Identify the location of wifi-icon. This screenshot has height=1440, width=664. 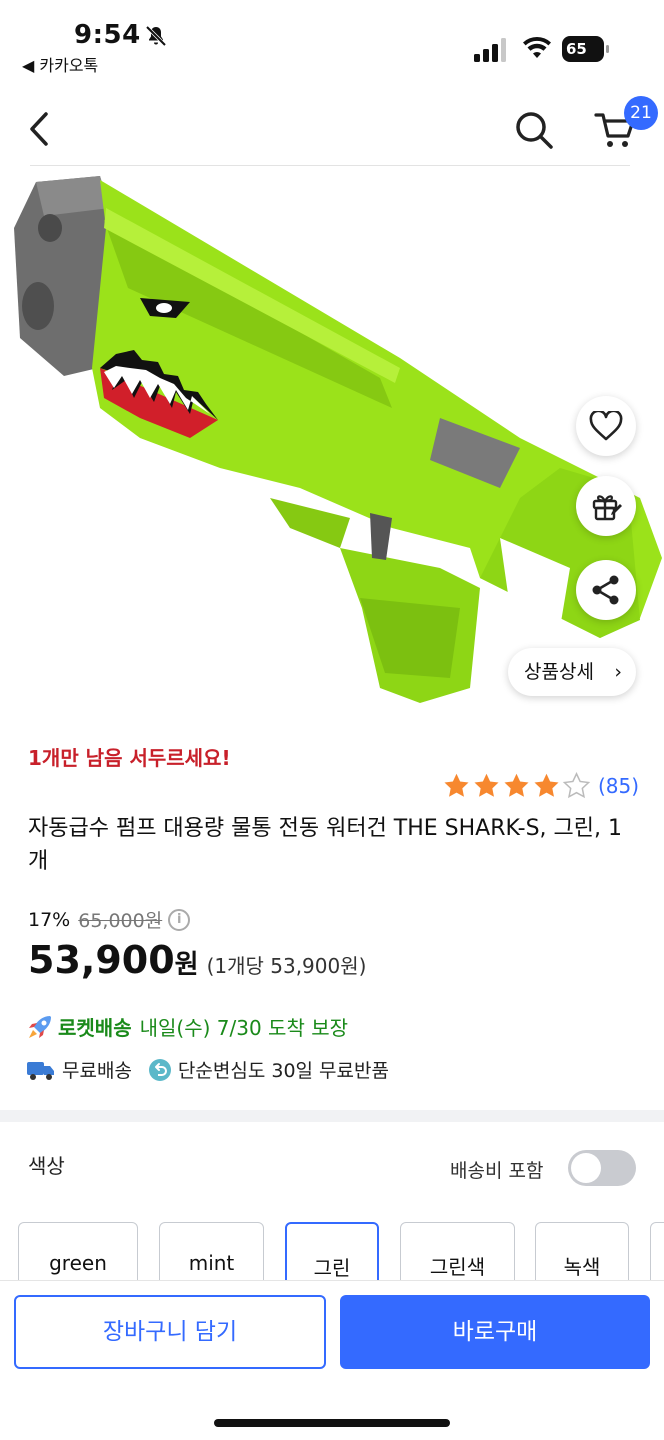
(537, 47).